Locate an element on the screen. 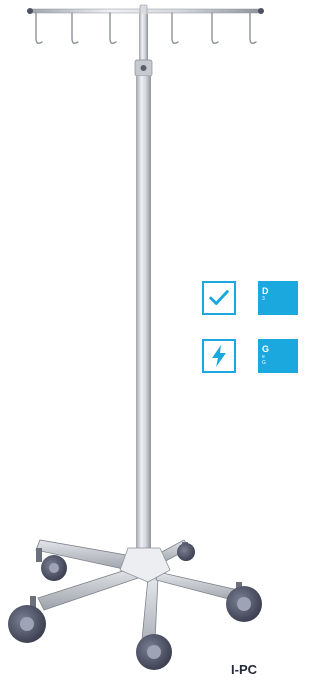 The width and height of the screenshot is (320, 682). product-label: I-PC is located at coordinates (244, 669).